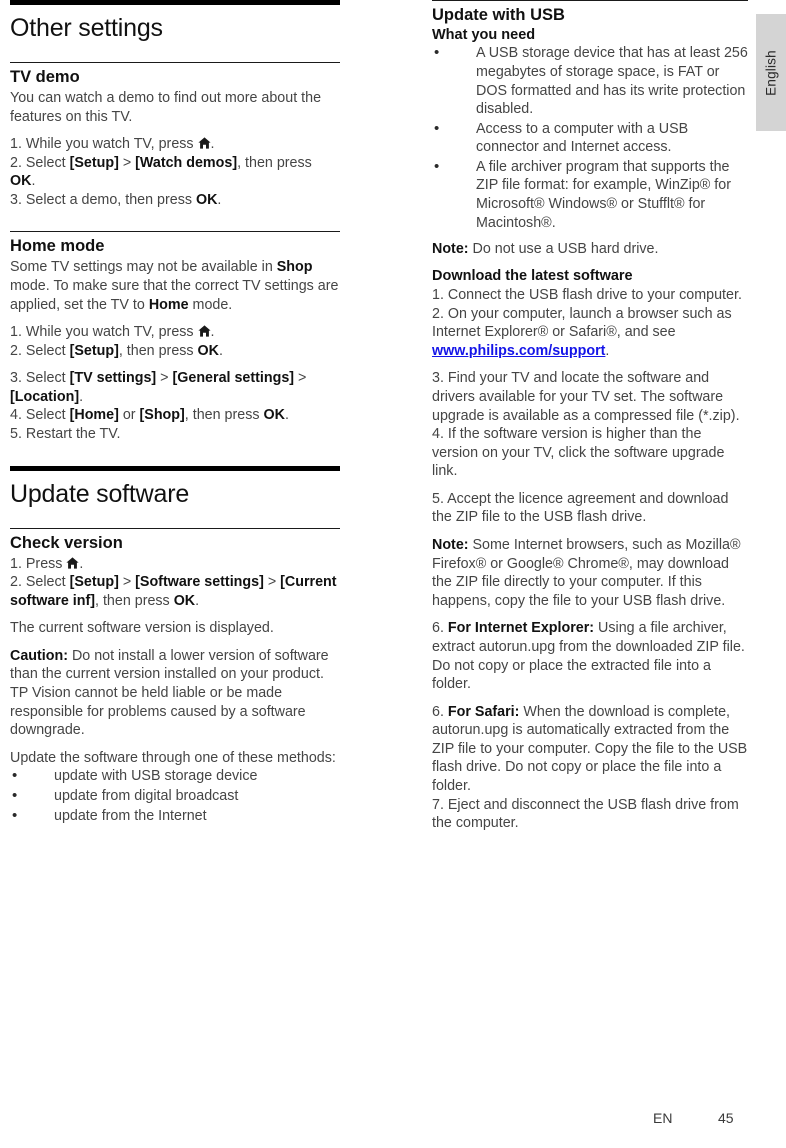 This screenshot has width=786, height=1148. Describe the element at coordinates (175, 528) in the screenshot. I see `section-rule-check-version` at that location.